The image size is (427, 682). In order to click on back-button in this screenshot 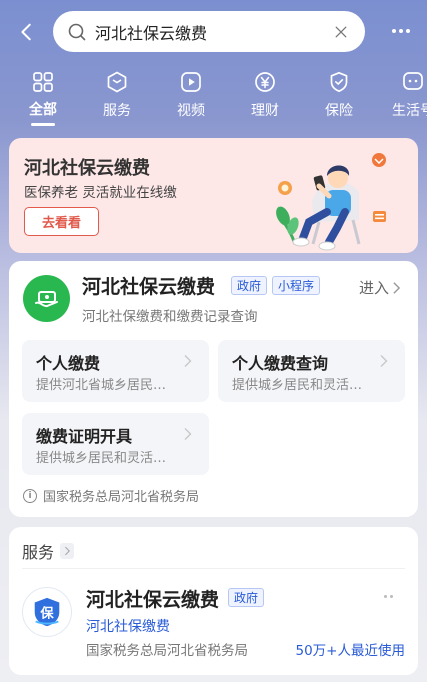, I will do `click(27, 32)`.